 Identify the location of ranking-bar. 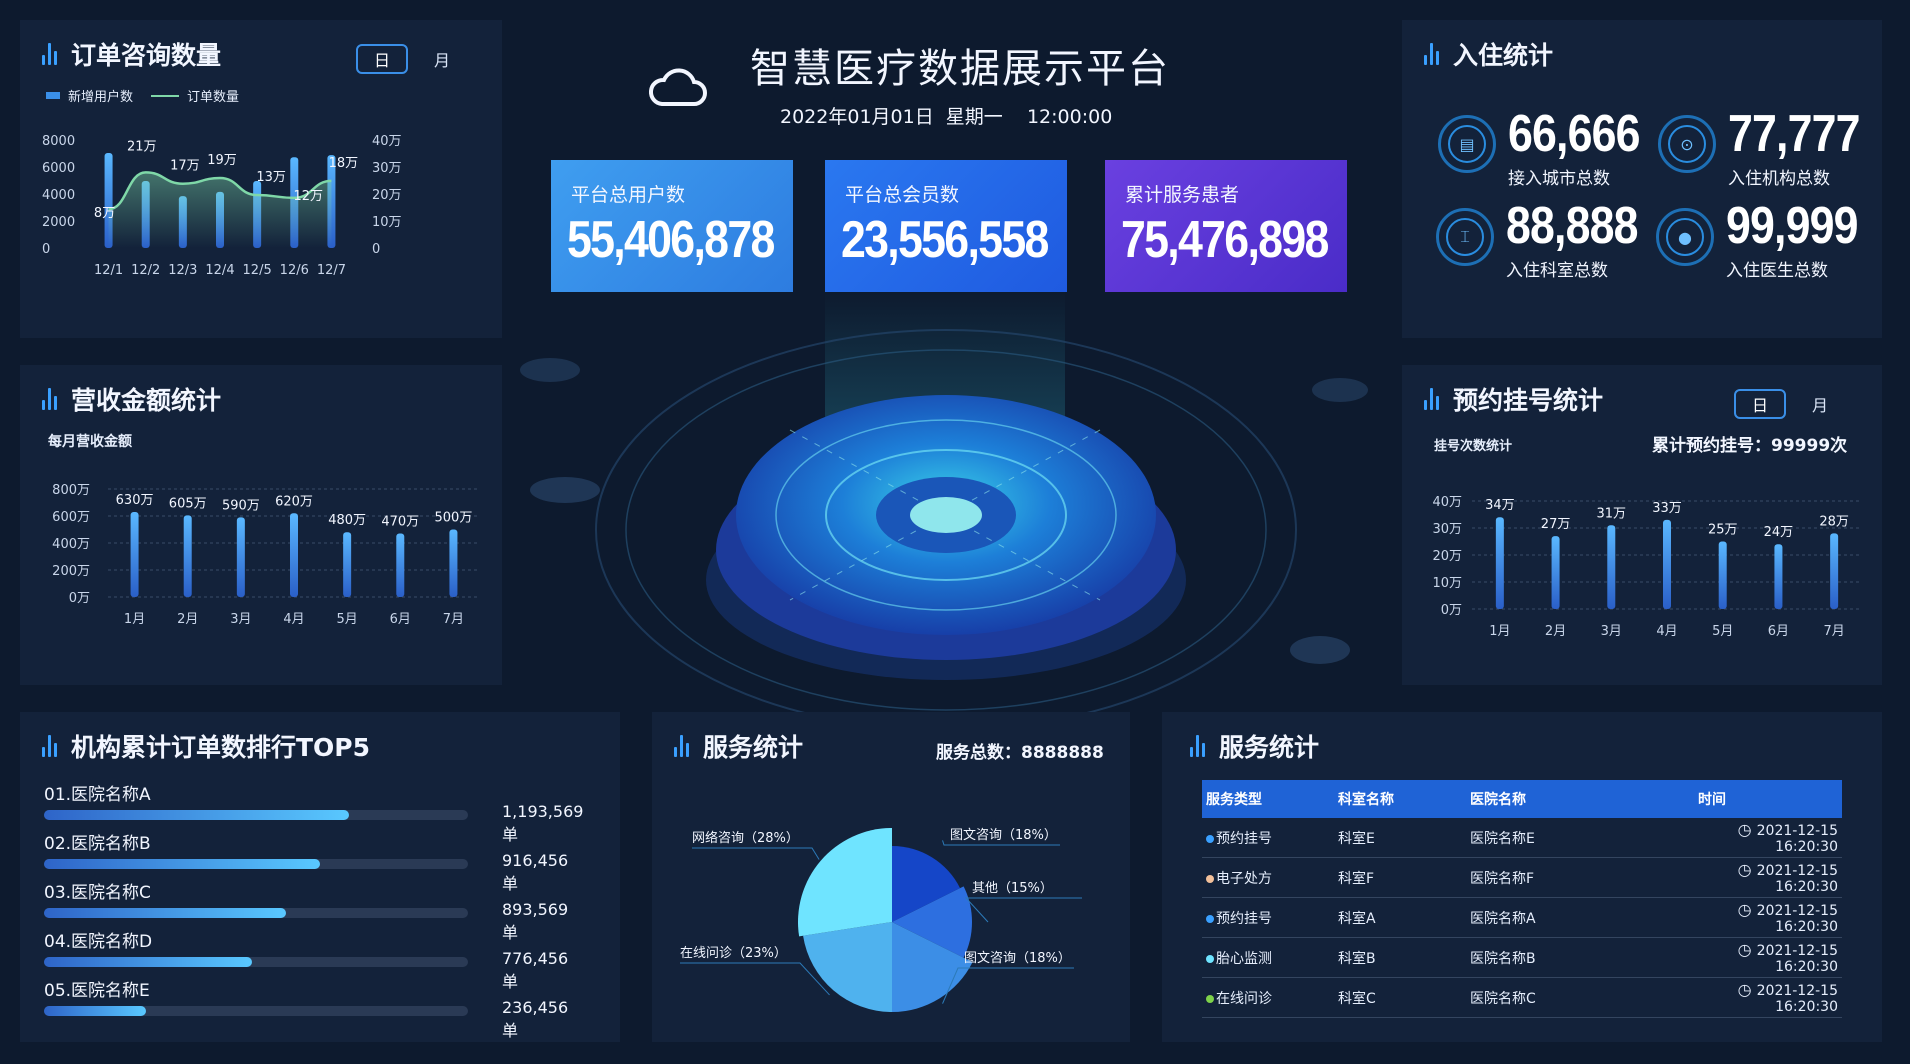
(148, 962).